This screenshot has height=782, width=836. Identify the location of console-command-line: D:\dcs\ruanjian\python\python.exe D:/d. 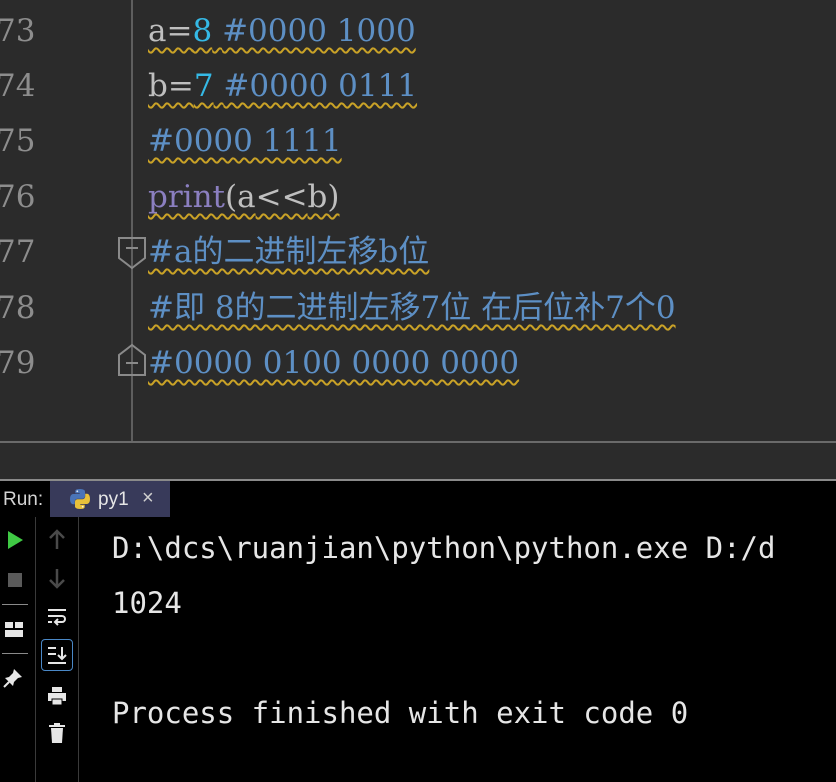
(444, 548).